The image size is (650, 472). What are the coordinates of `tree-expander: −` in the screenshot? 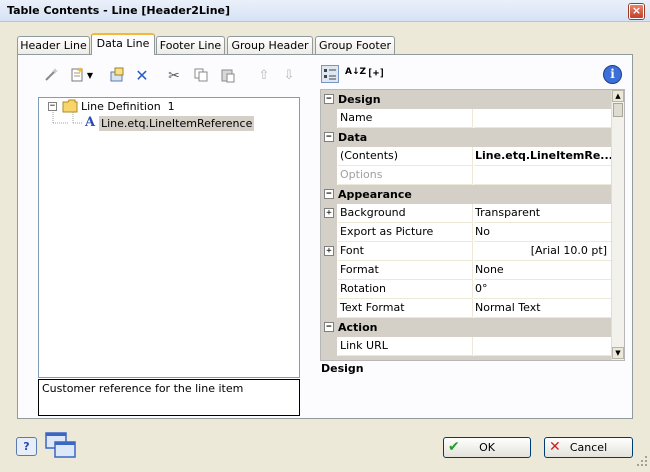 It's located at (52, 106).